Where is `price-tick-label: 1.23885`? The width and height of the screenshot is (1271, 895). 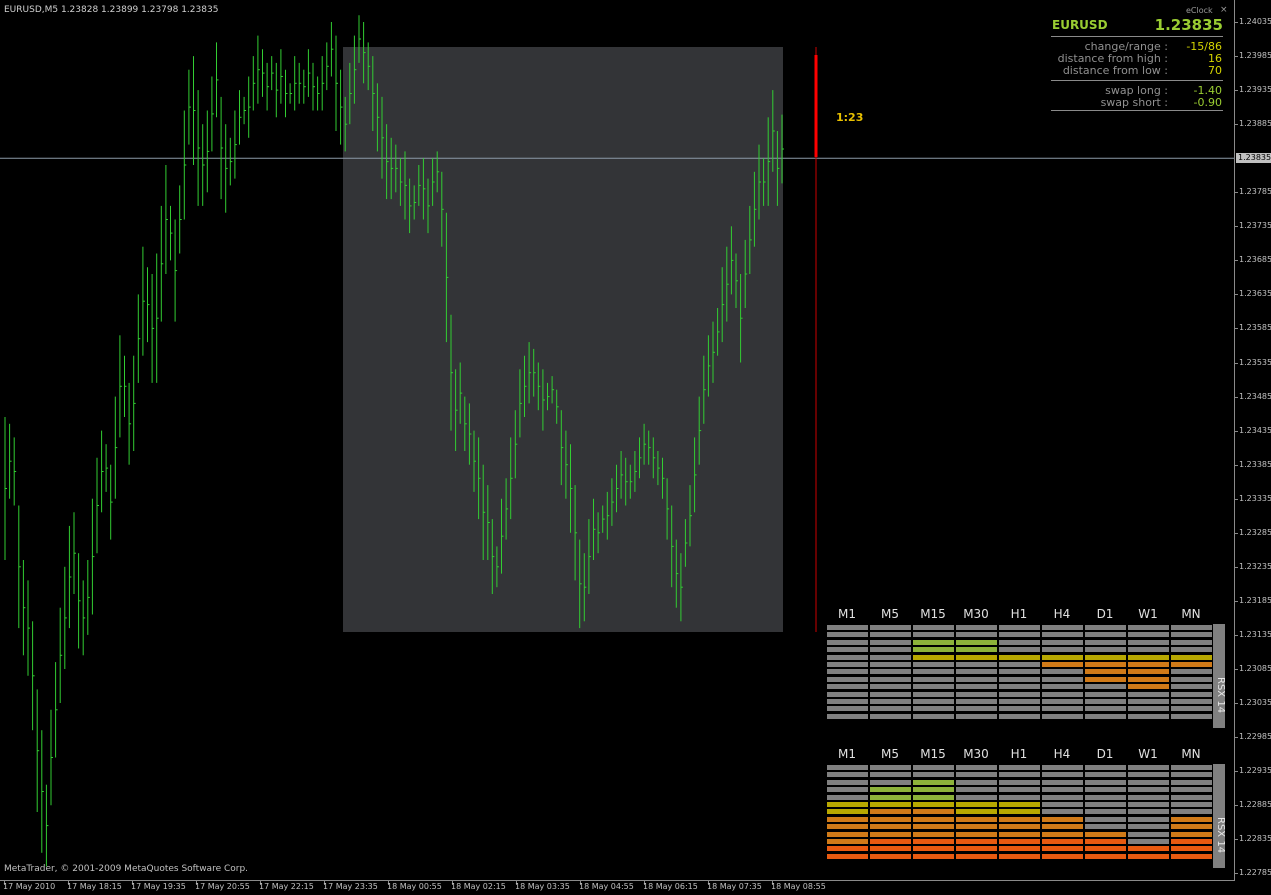
price-tick-label: 1.23885 is located at coordinates (1255, 124).